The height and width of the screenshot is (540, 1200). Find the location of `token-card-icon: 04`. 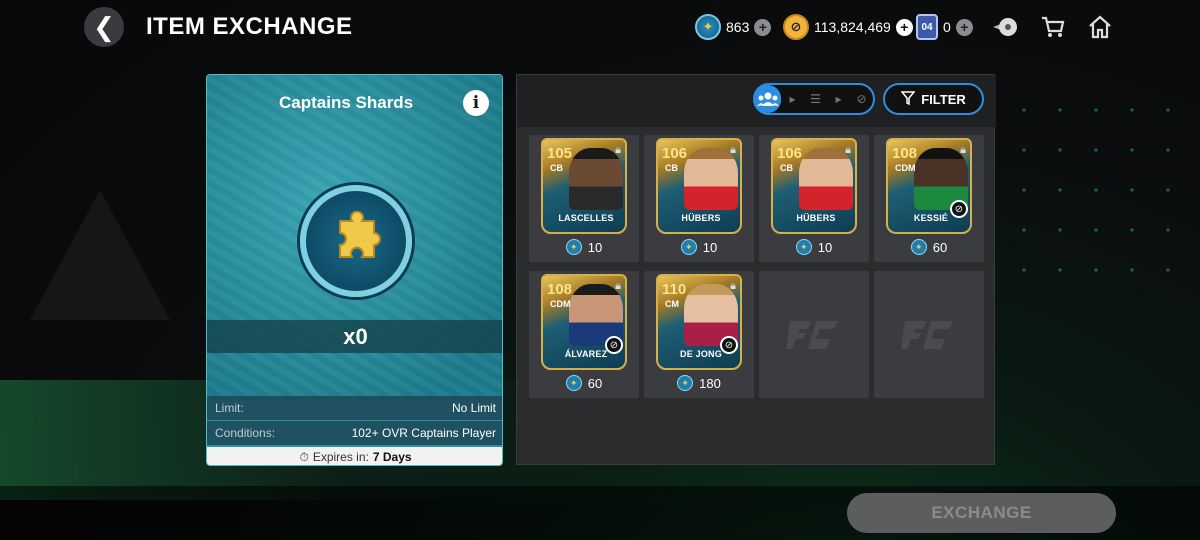

token-card-icon: 04 is located at coordinates (927, 27).